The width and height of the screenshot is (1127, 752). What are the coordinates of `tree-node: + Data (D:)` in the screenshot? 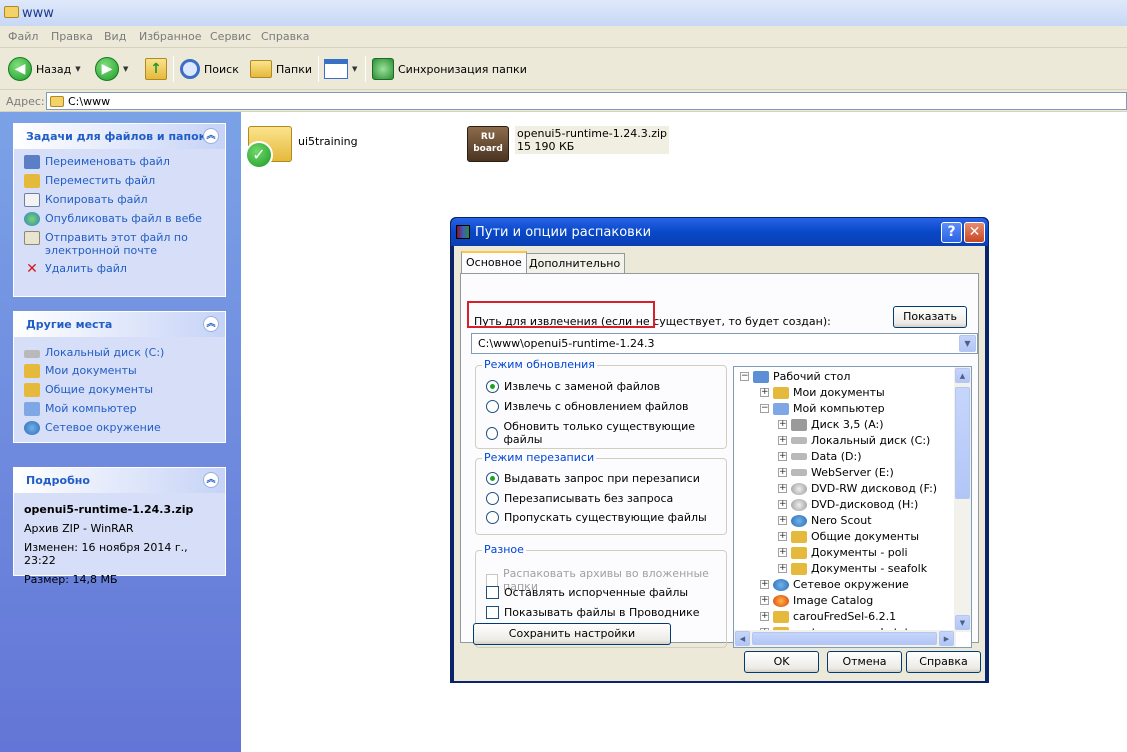 It's located at (820, 456).